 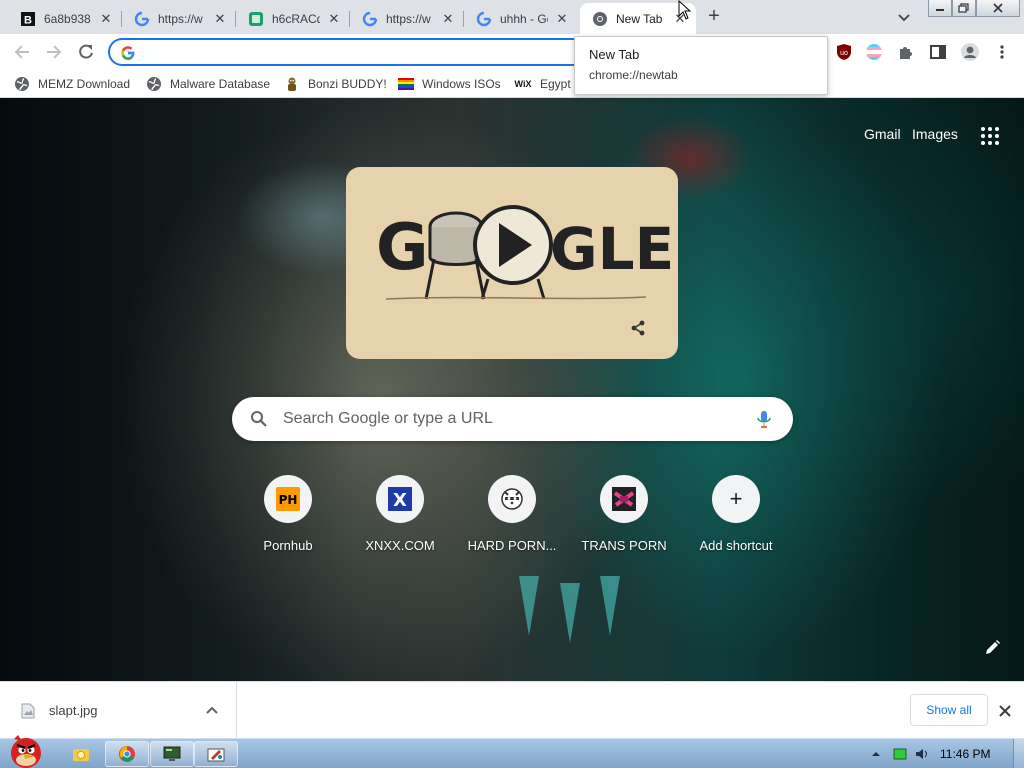 I want to click on taskbar-app-button, so click(x=172, y=754).